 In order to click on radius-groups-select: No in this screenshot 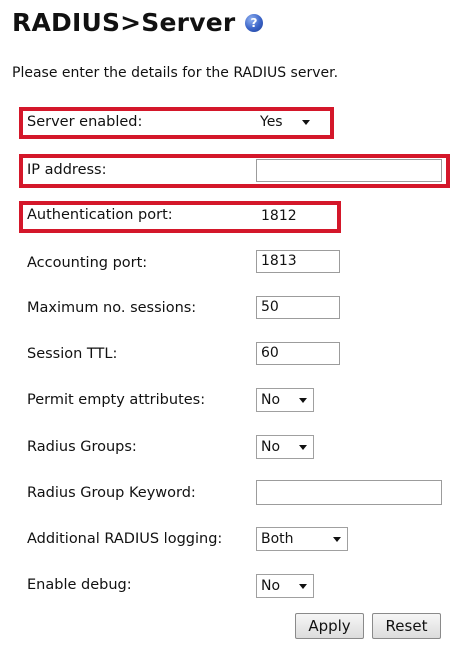, I will do `click(285, 447)`.